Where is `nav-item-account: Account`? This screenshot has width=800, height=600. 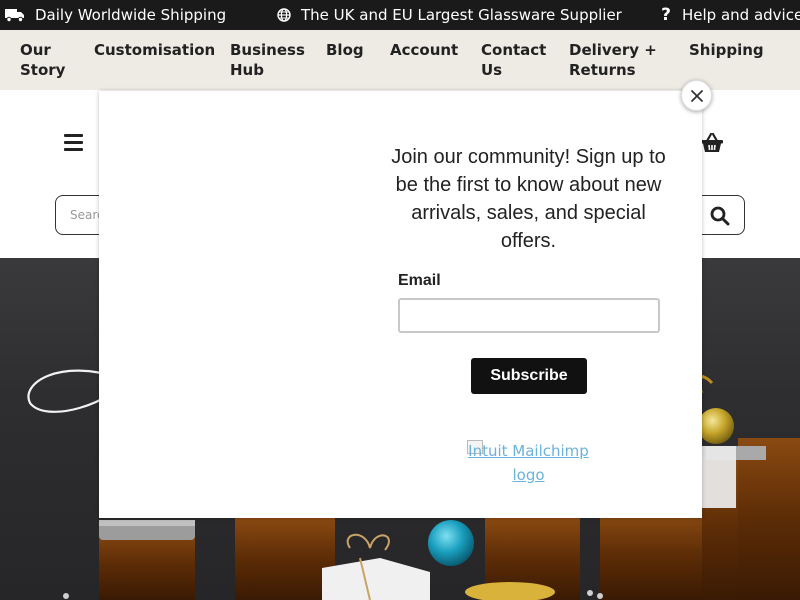
nav-item-account: Account is located at coordinates (430, 50).